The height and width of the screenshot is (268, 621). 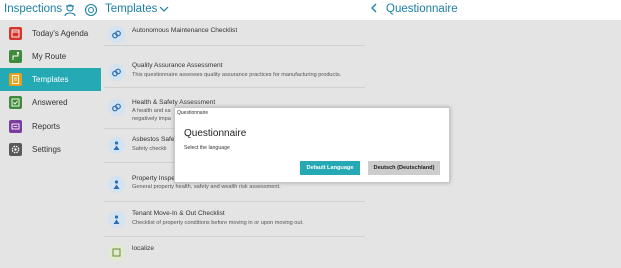 What do you see at coordinates (33, 9) in the screenshot?
I see `app-title: Inspections` at bounding box center [33, 9].